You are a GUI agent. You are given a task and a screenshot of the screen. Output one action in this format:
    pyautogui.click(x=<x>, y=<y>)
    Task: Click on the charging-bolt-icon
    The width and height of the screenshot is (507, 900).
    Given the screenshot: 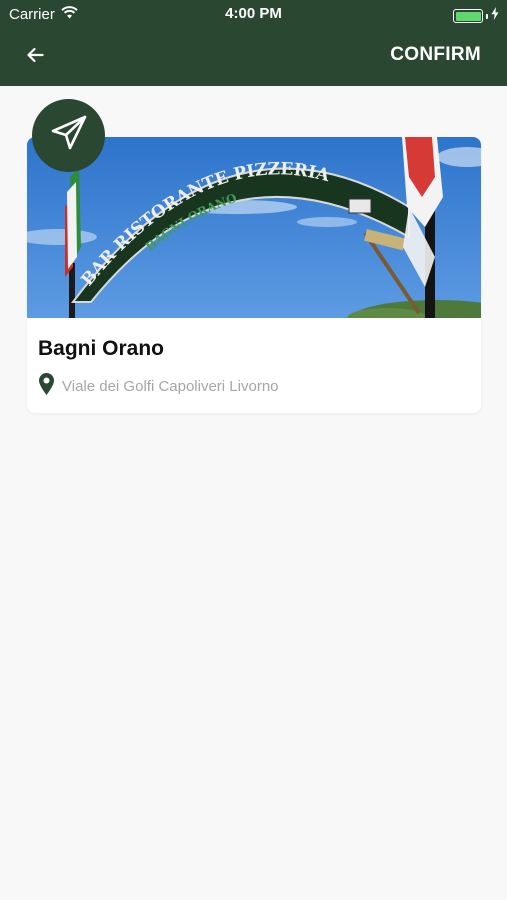 What is the action you would take?
    pyautogui.click(x=495, y=16)
    